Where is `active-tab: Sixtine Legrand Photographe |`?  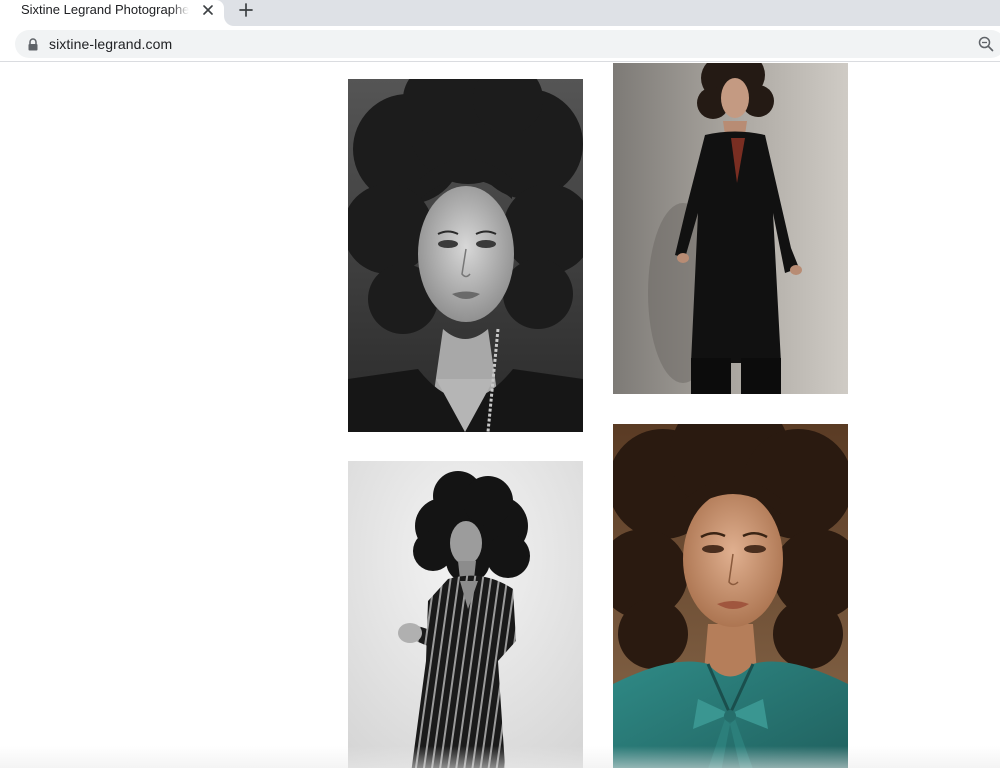
active-tab: Sixtine Legrand Photographe | is located at coordinates (112, 13).